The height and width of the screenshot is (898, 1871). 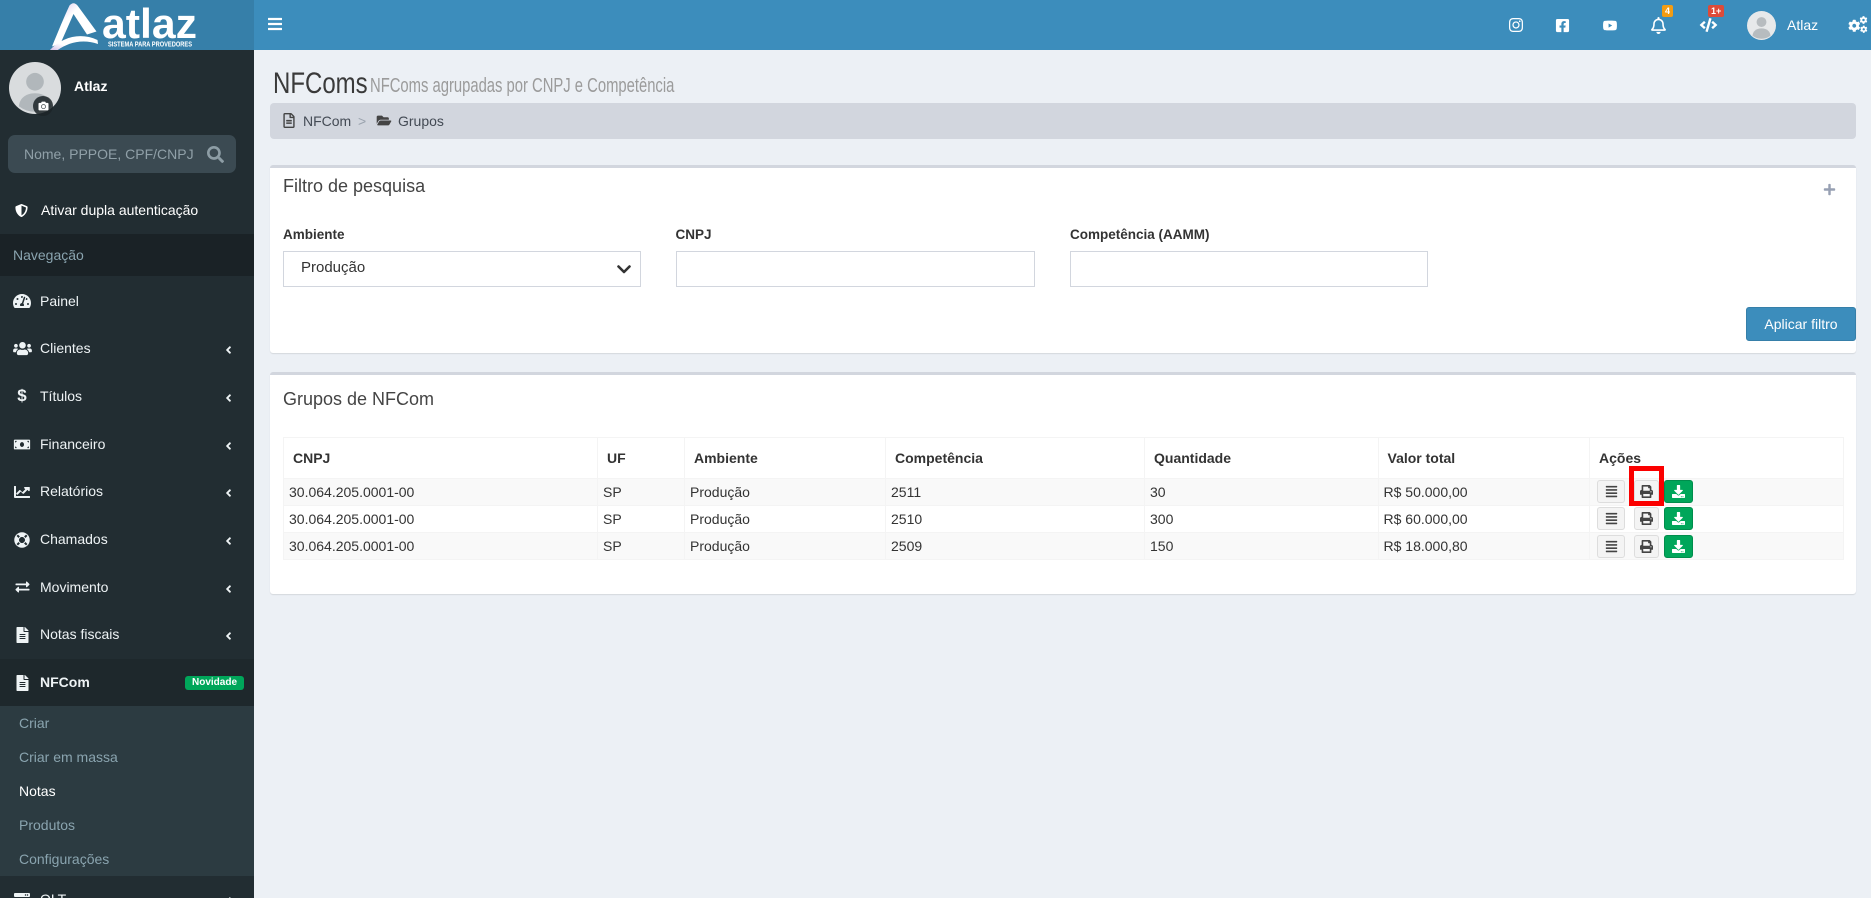 What do you see at coordinates (150, 45) in the screenshot?
I see `svg-text: SISTEMA PARA PROVEDORES` at bounding box center [150, 45].